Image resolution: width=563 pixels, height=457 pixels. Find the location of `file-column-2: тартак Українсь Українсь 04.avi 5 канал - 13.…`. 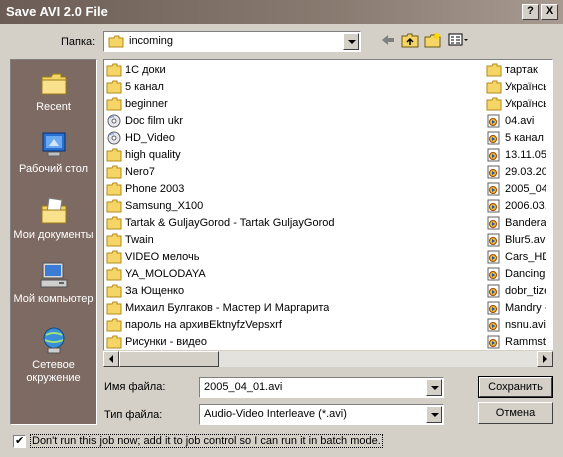

file-column-2: тартак Українсь Українсь 04.avi 5 канал - 13.… is located at coordinates (516, 205).